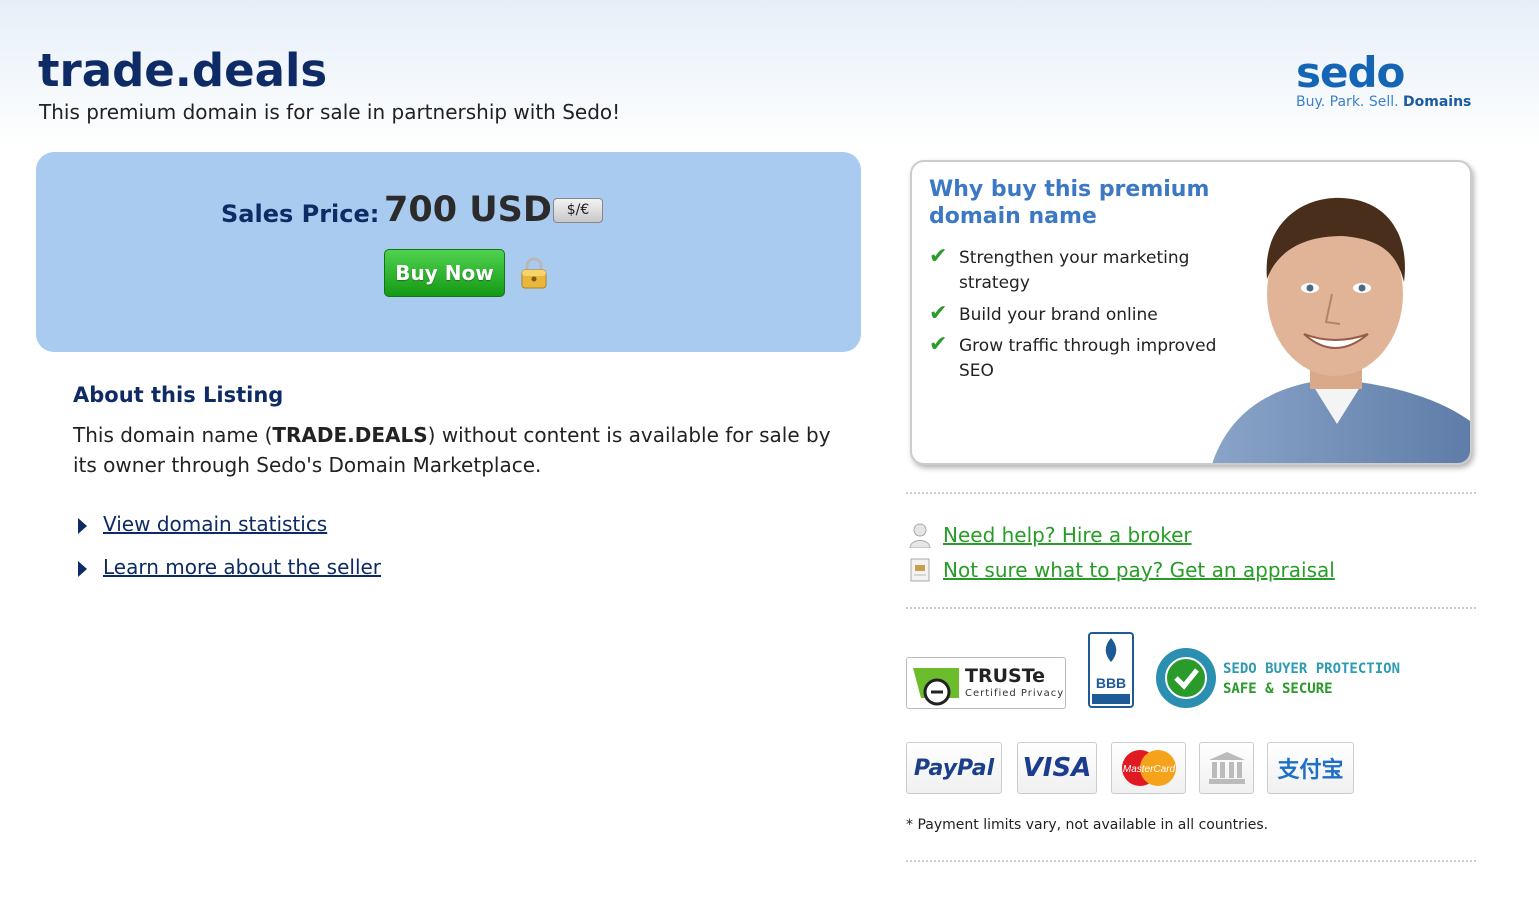  What do you see at coordinates (300, 214) in the screenshot?
I see `sales-price-label: Sales Price:` at bounding box center [300, 214].